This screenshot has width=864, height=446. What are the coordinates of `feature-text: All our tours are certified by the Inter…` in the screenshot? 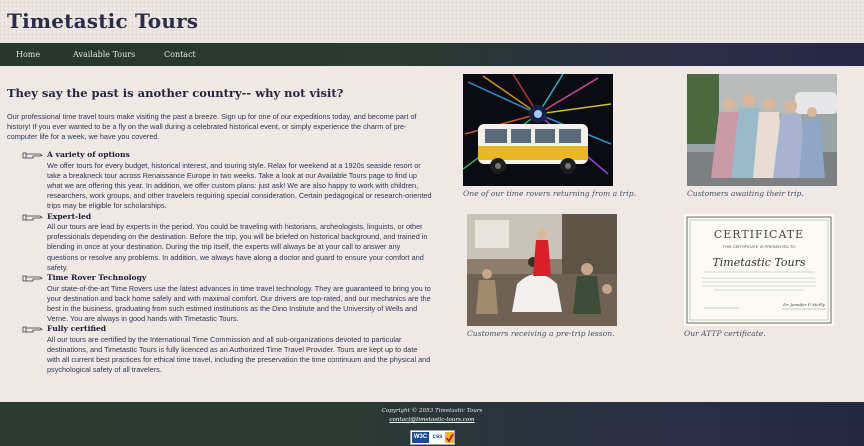 It's located at (239, 354).